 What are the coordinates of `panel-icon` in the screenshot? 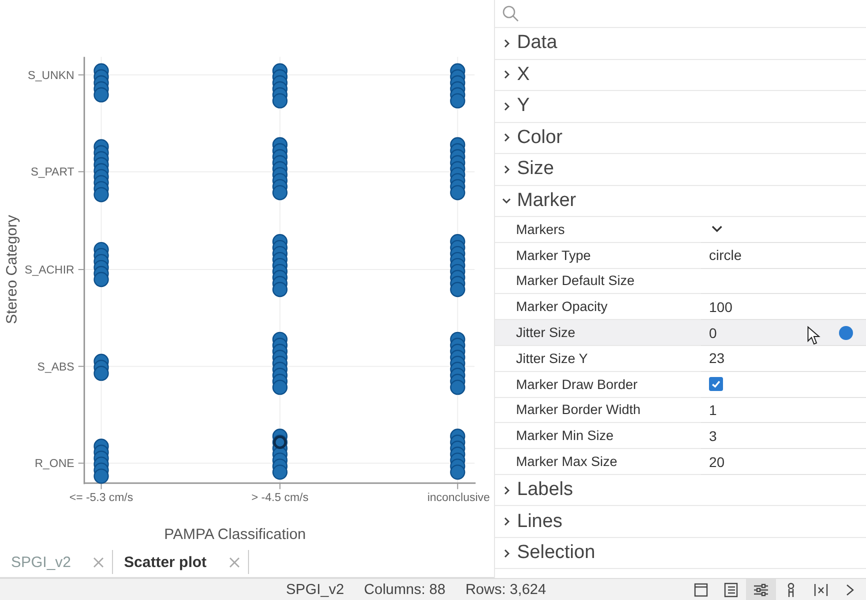 It's located at (701, 590).